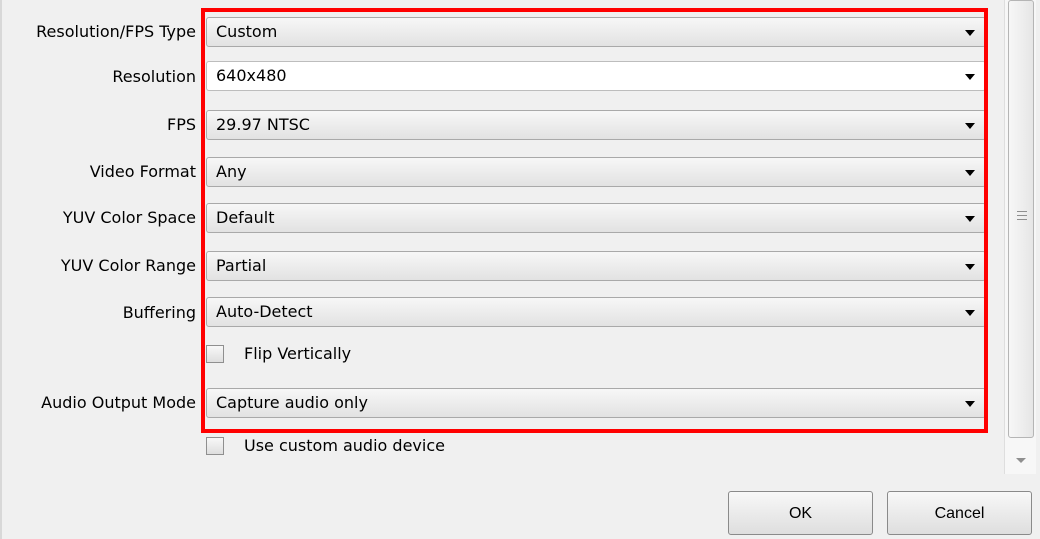 Image resolution: width=1040 pixels, height=539 pixels. What do you see at coordinates (251, 75) in the screenshot?
I see `resolution-value: 640x480` at bounding box center [251, 75].